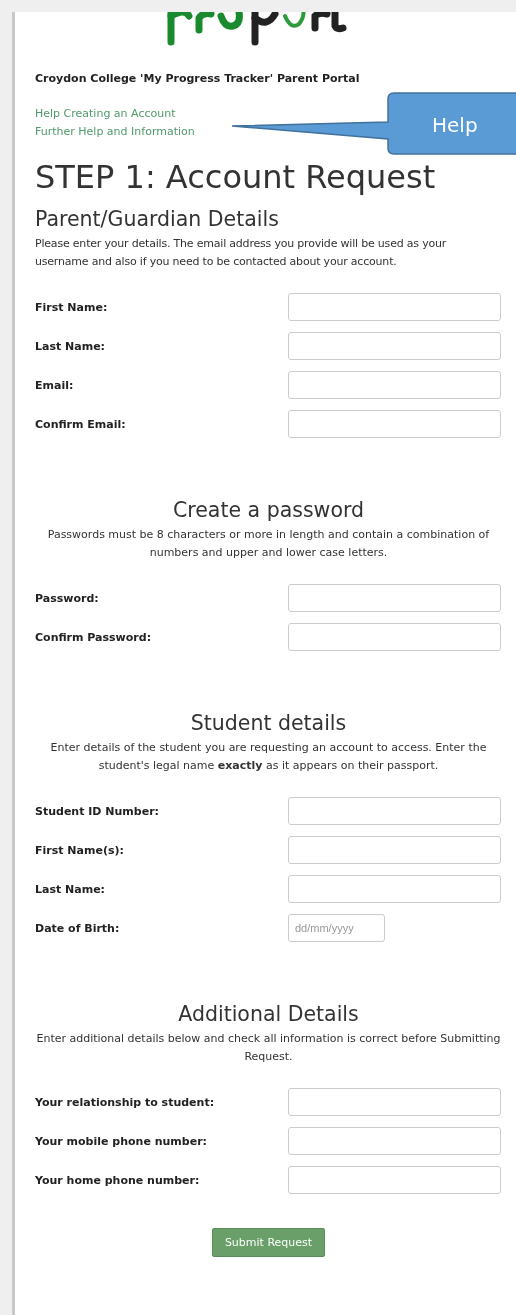 The width and height of the screenshot is (516, 1315). Describe the element at coordinates (125, 1102) in the screenshot. I see `field-label: Your relationship to student:` at that location.